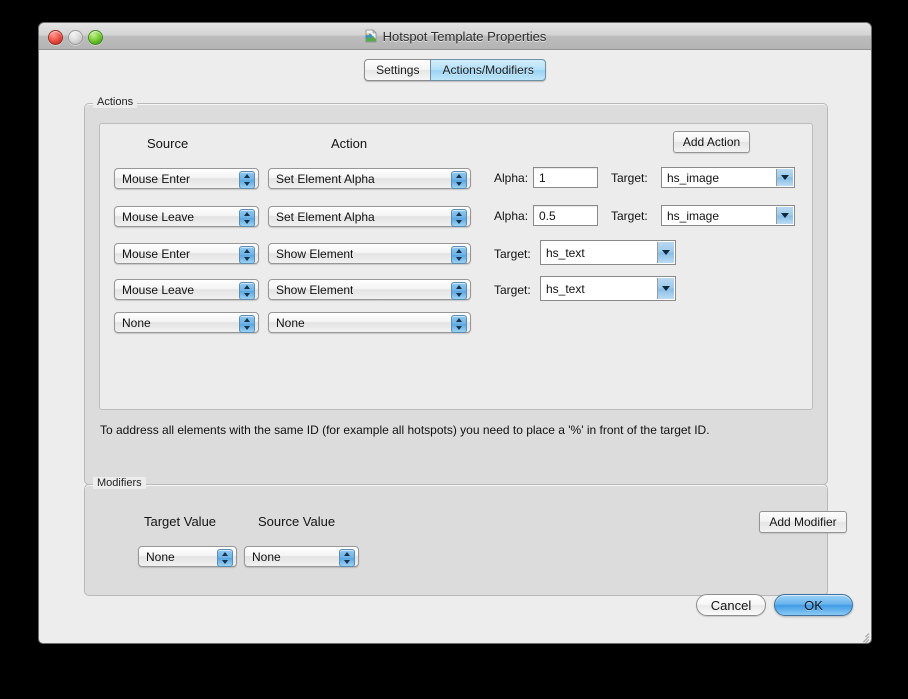  What do you see at coordinates (397, 70) in the screenshot?
I see `tab-settings: Settings` at bounding box center [397, 70].